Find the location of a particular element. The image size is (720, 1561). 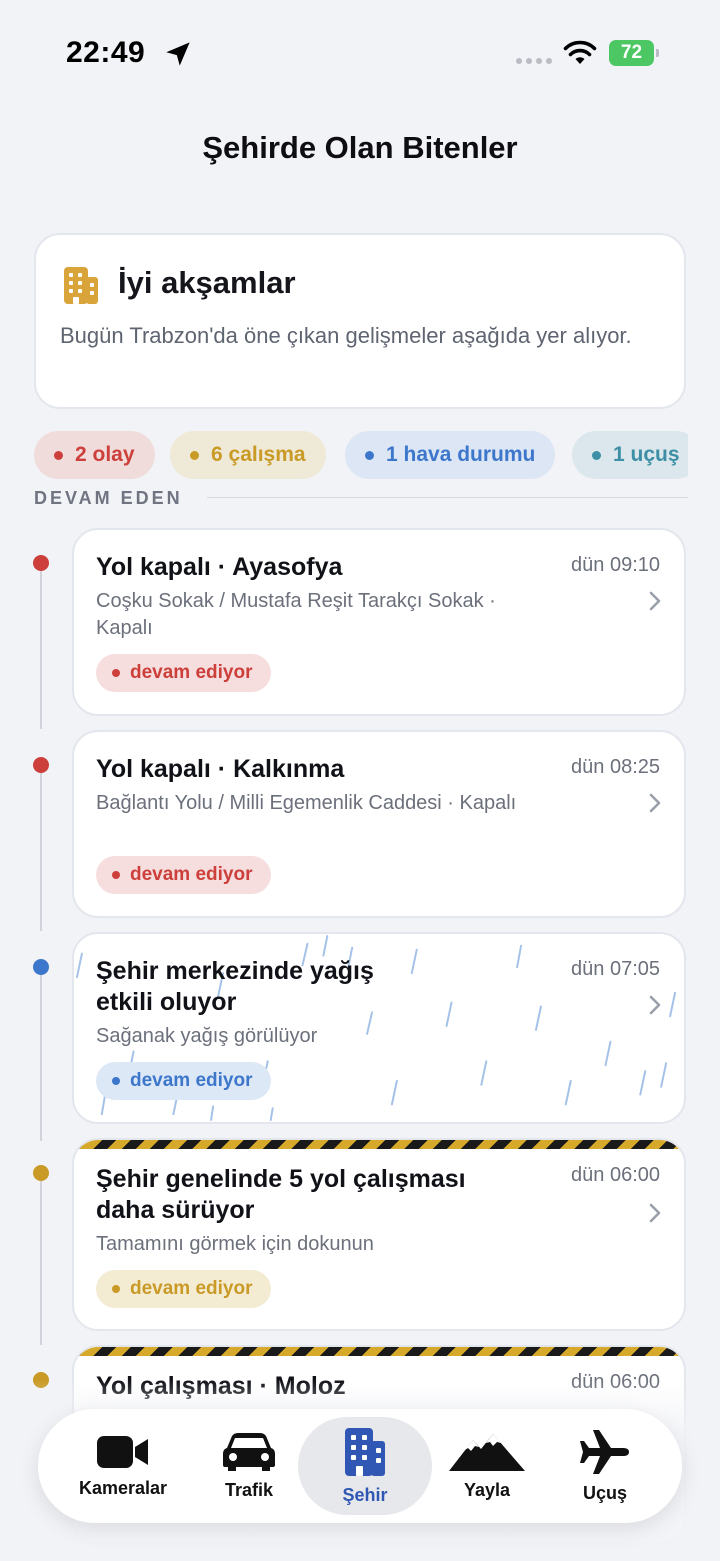

summary-chips: 2 olay 6 çalışma 1 hava durumu 1 uçuş is located at coordinates (361, 455).